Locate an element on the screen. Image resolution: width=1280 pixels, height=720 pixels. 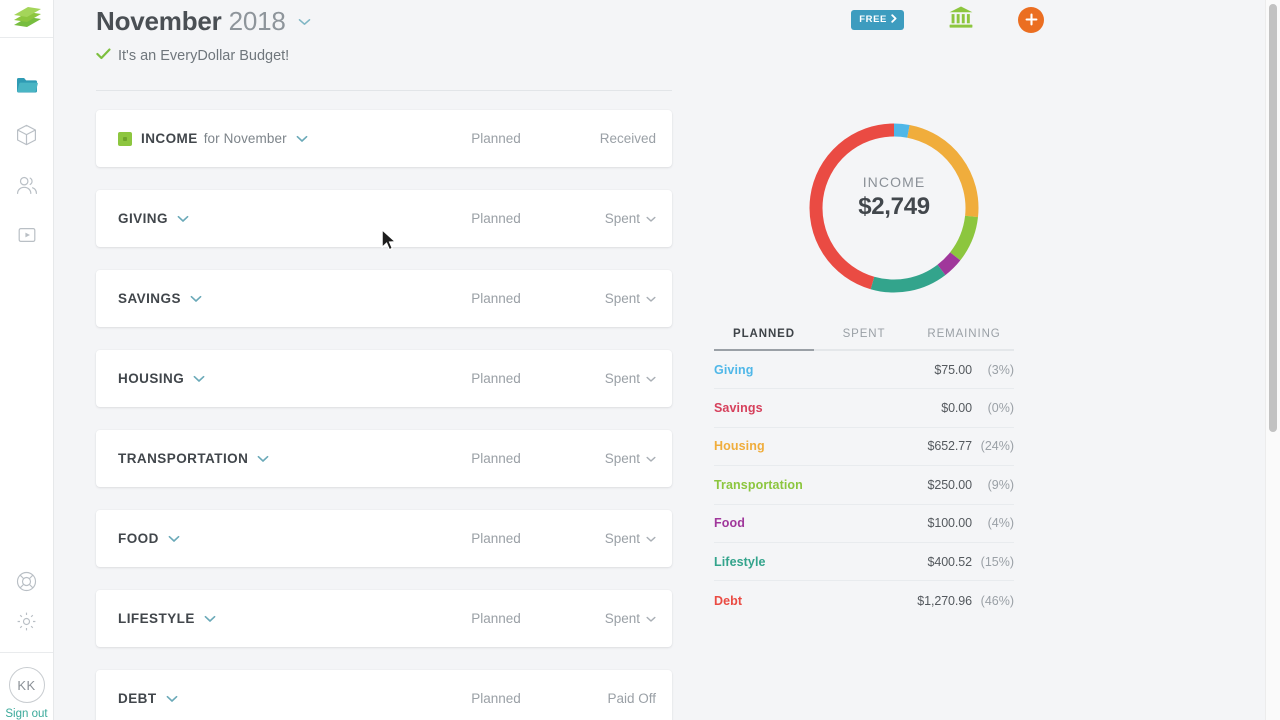
legend-row-food: Food $100.00 (4%) is located at coordinates (864, 524).